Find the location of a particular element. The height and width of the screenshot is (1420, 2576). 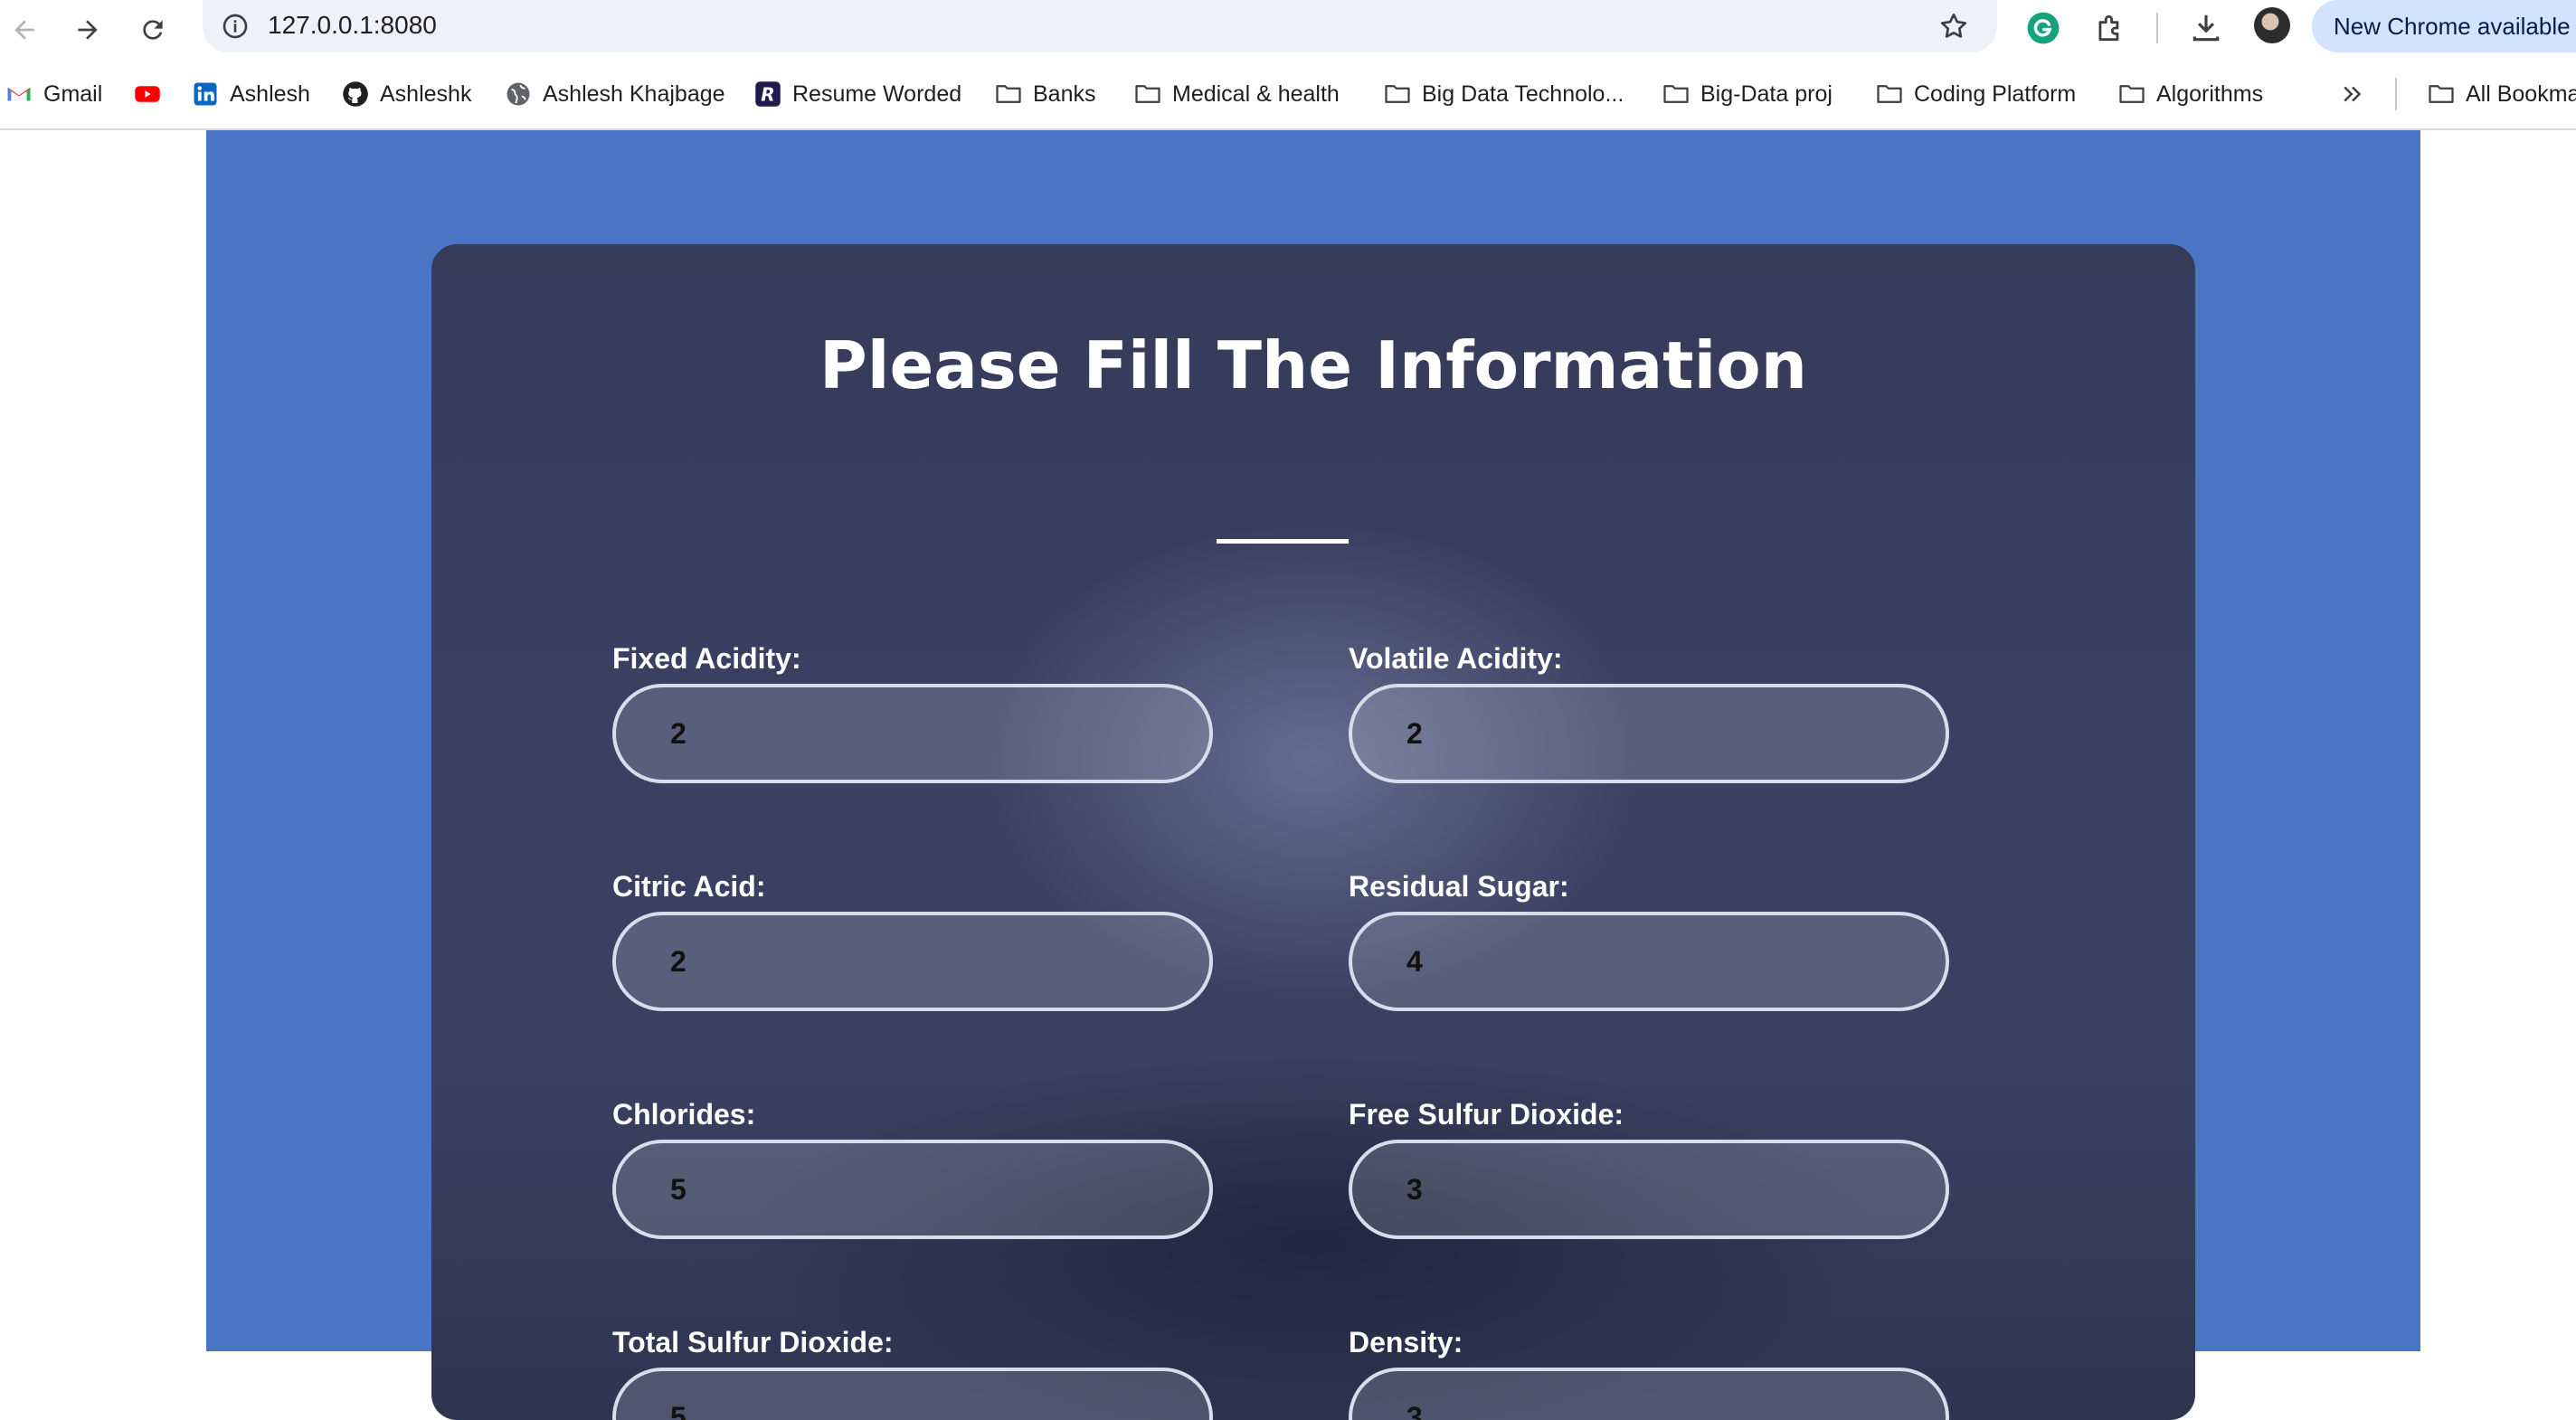

chlorides-label: Chlorides: is located at coordinates (684, 1115).